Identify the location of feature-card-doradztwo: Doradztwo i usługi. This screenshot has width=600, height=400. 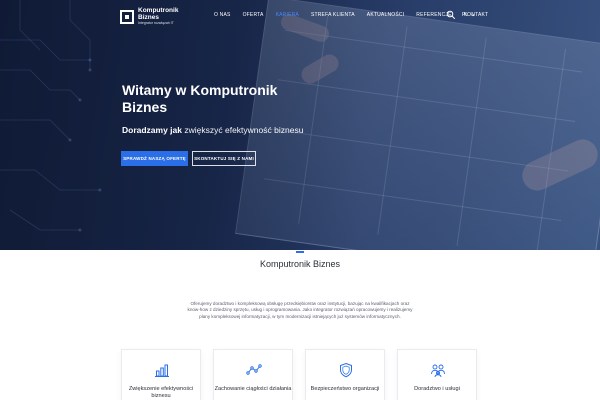
(437, 374).